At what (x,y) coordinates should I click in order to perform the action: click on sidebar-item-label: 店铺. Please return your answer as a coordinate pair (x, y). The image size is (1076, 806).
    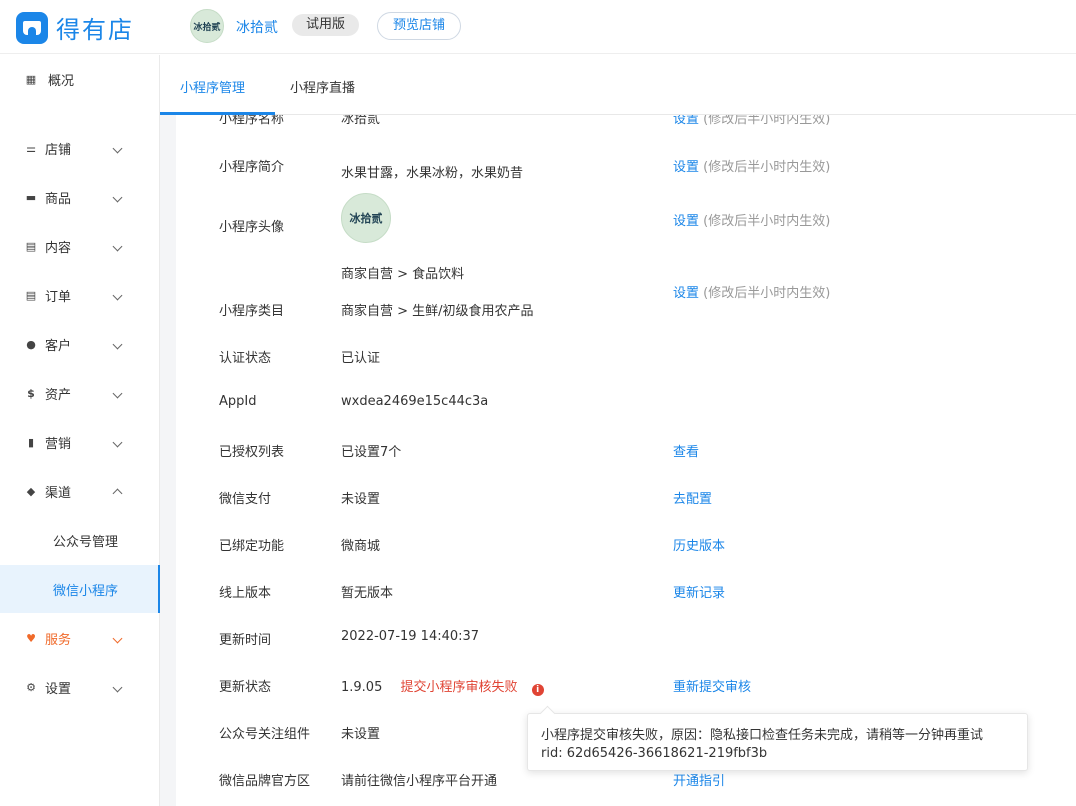
    Looking at the image, I should click on (58, 150).